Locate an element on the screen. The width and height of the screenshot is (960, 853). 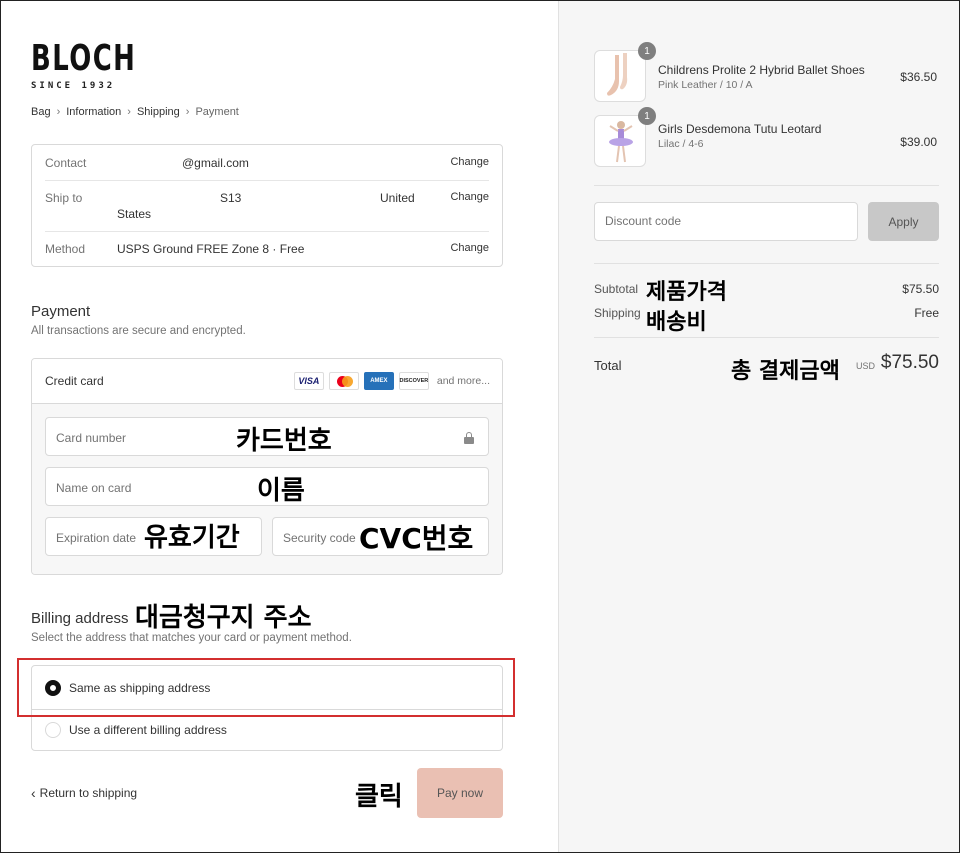
subtotal-label: Subtotal is located at coordinates (616, 289).